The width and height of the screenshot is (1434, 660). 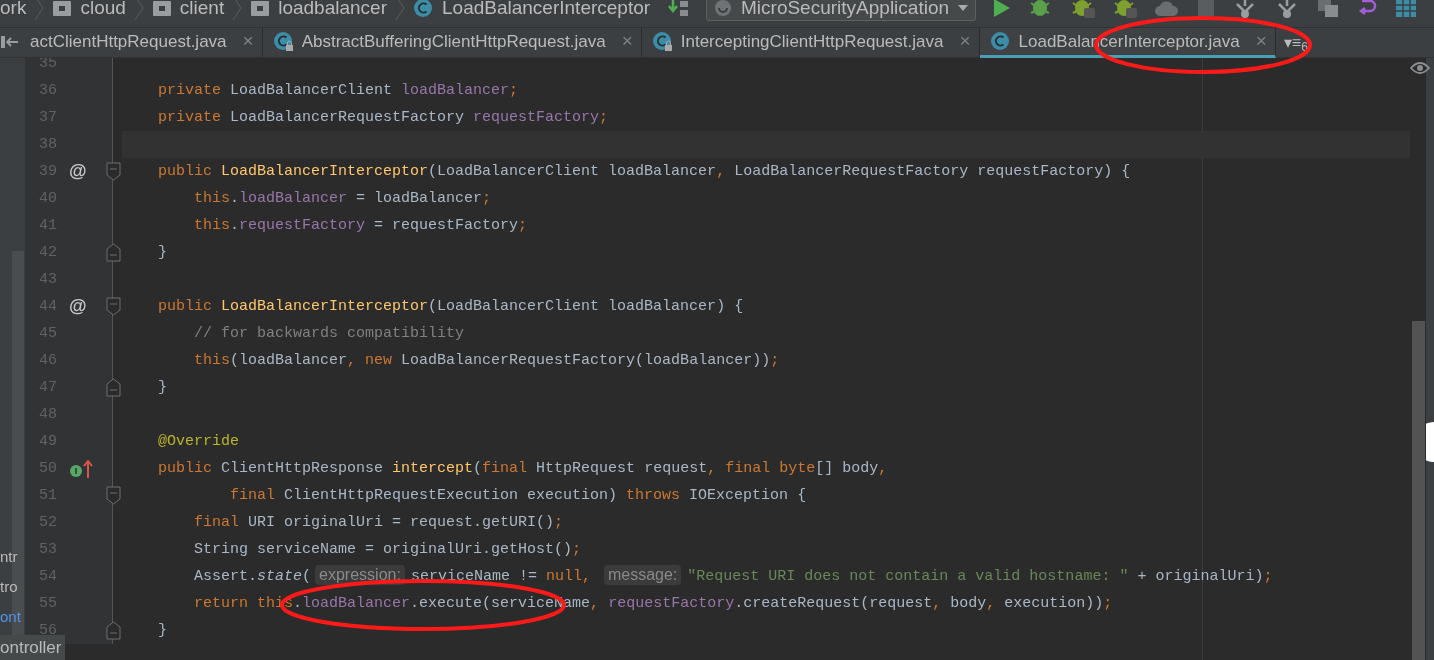 What do you see at coordinates (522, 468) in the screenshot?
I see `code-line: public ClientHttpResponse intercept(final HttpRequest request, final byte[] body,` at bounding box center [522, 468].